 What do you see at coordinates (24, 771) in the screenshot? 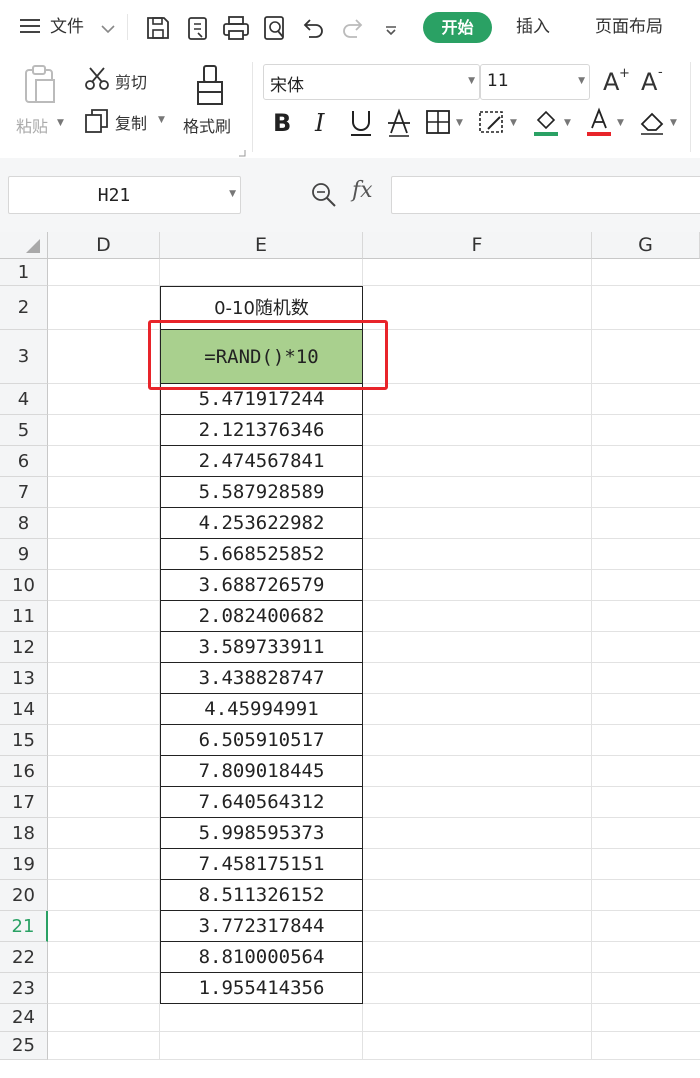
I see `row-header-16: 16` at bounding box center [24, 771].